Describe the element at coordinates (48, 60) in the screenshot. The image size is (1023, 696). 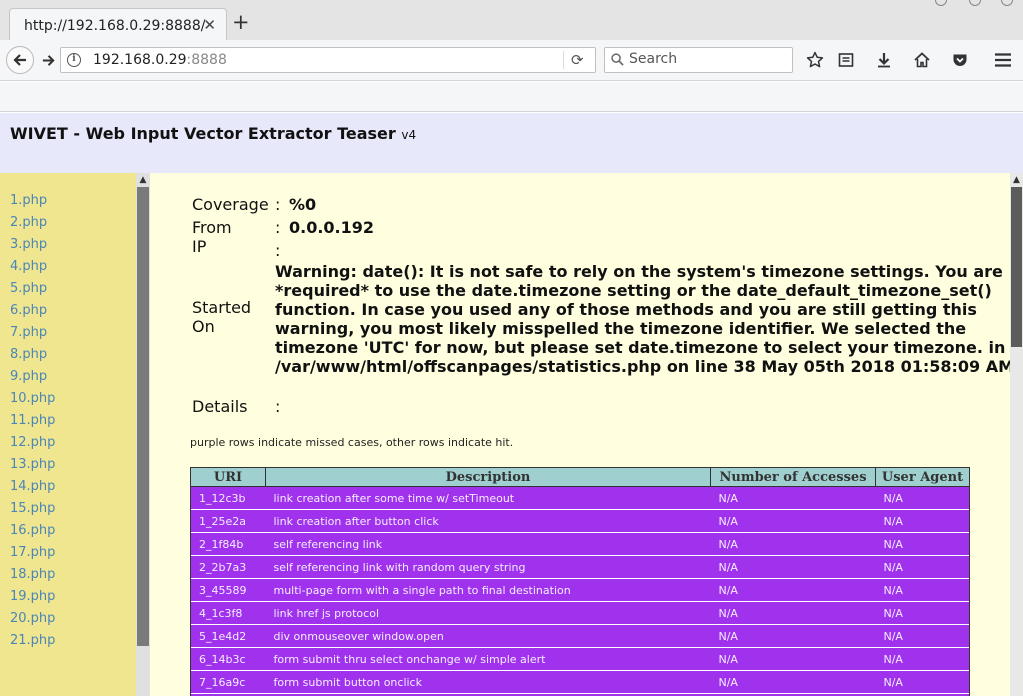
I see `forward-button` at that location.